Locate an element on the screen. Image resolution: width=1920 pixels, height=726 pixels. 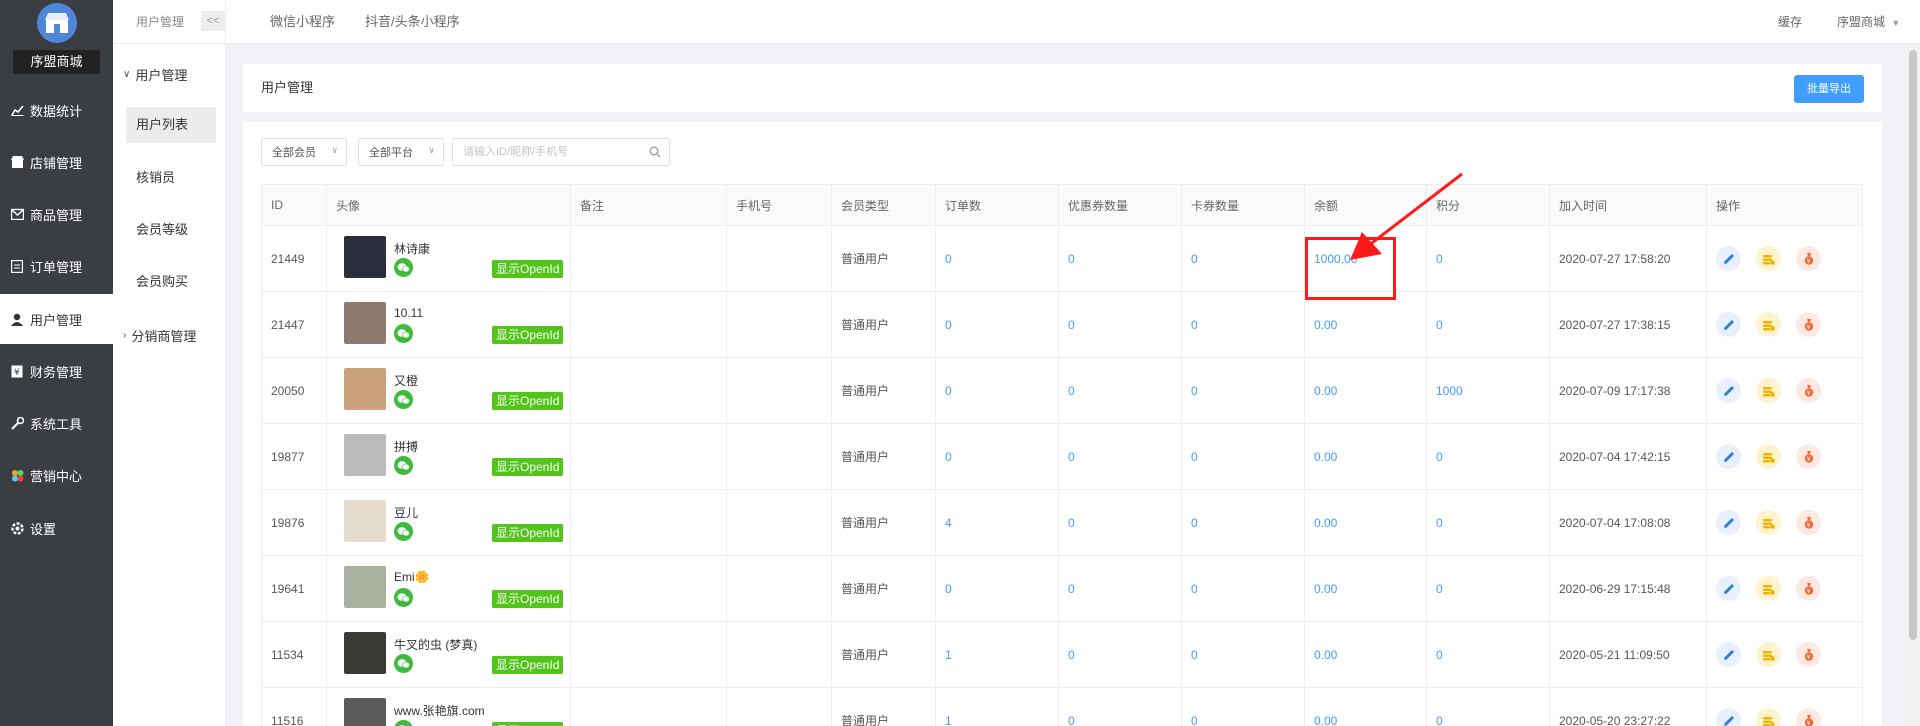
cell-orders-link: 4 is located at coordinates (997, 522).